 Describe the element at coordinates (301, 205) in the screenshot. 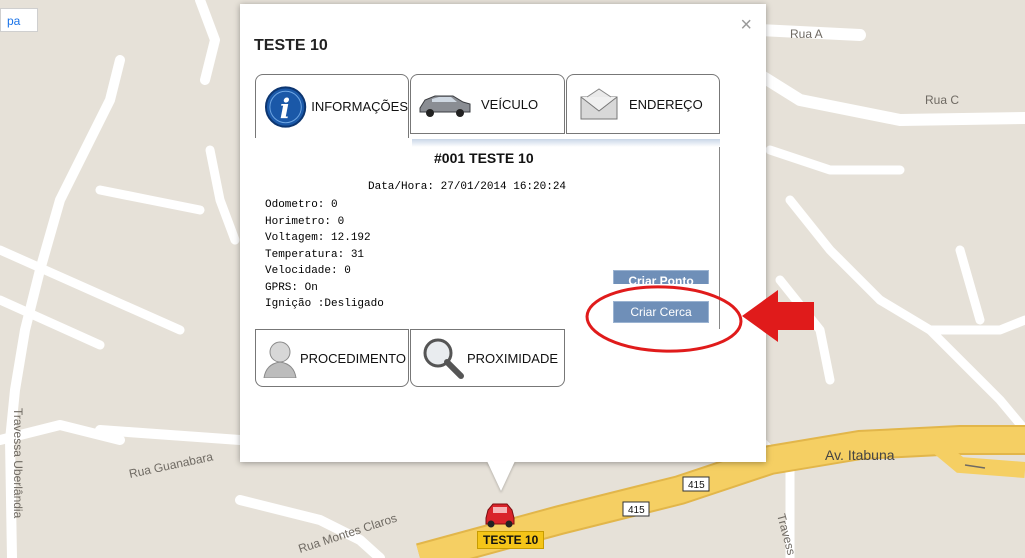

I see `info-line-odometro: Odometro: 0` at that location.